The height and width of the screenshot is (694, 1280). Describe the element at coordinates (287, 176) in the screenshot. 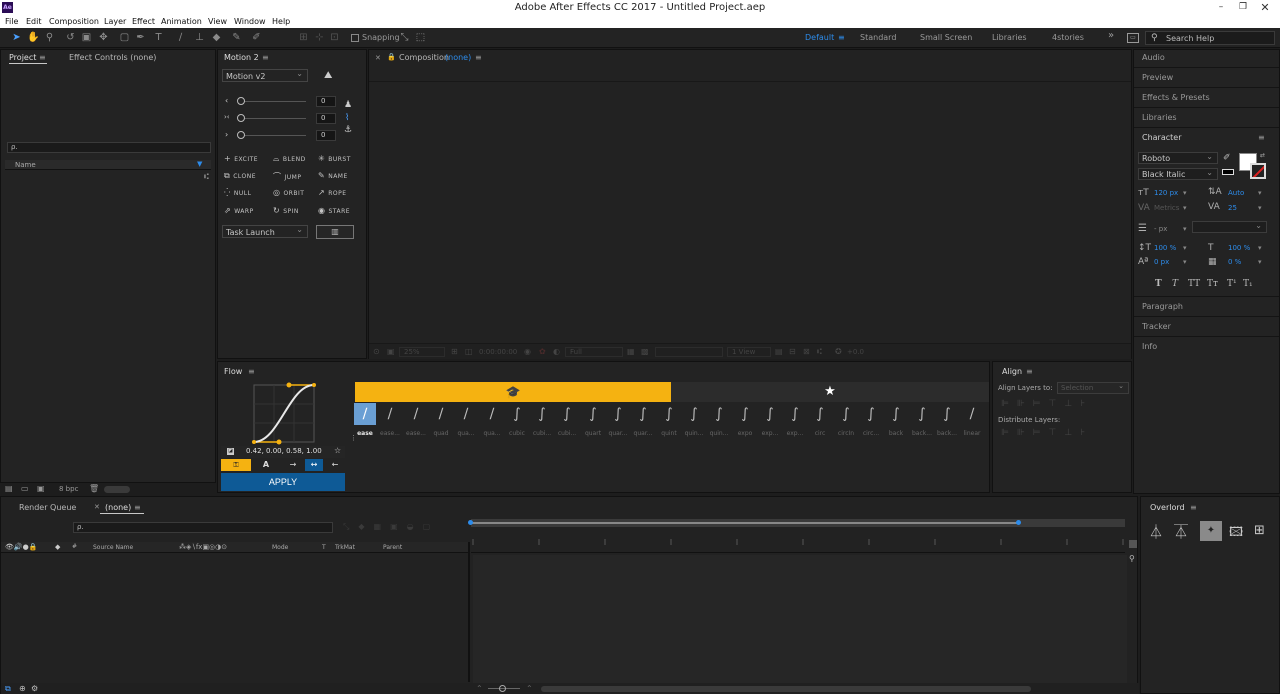

I see `jump-button: ⌒ JUMP` at that location.